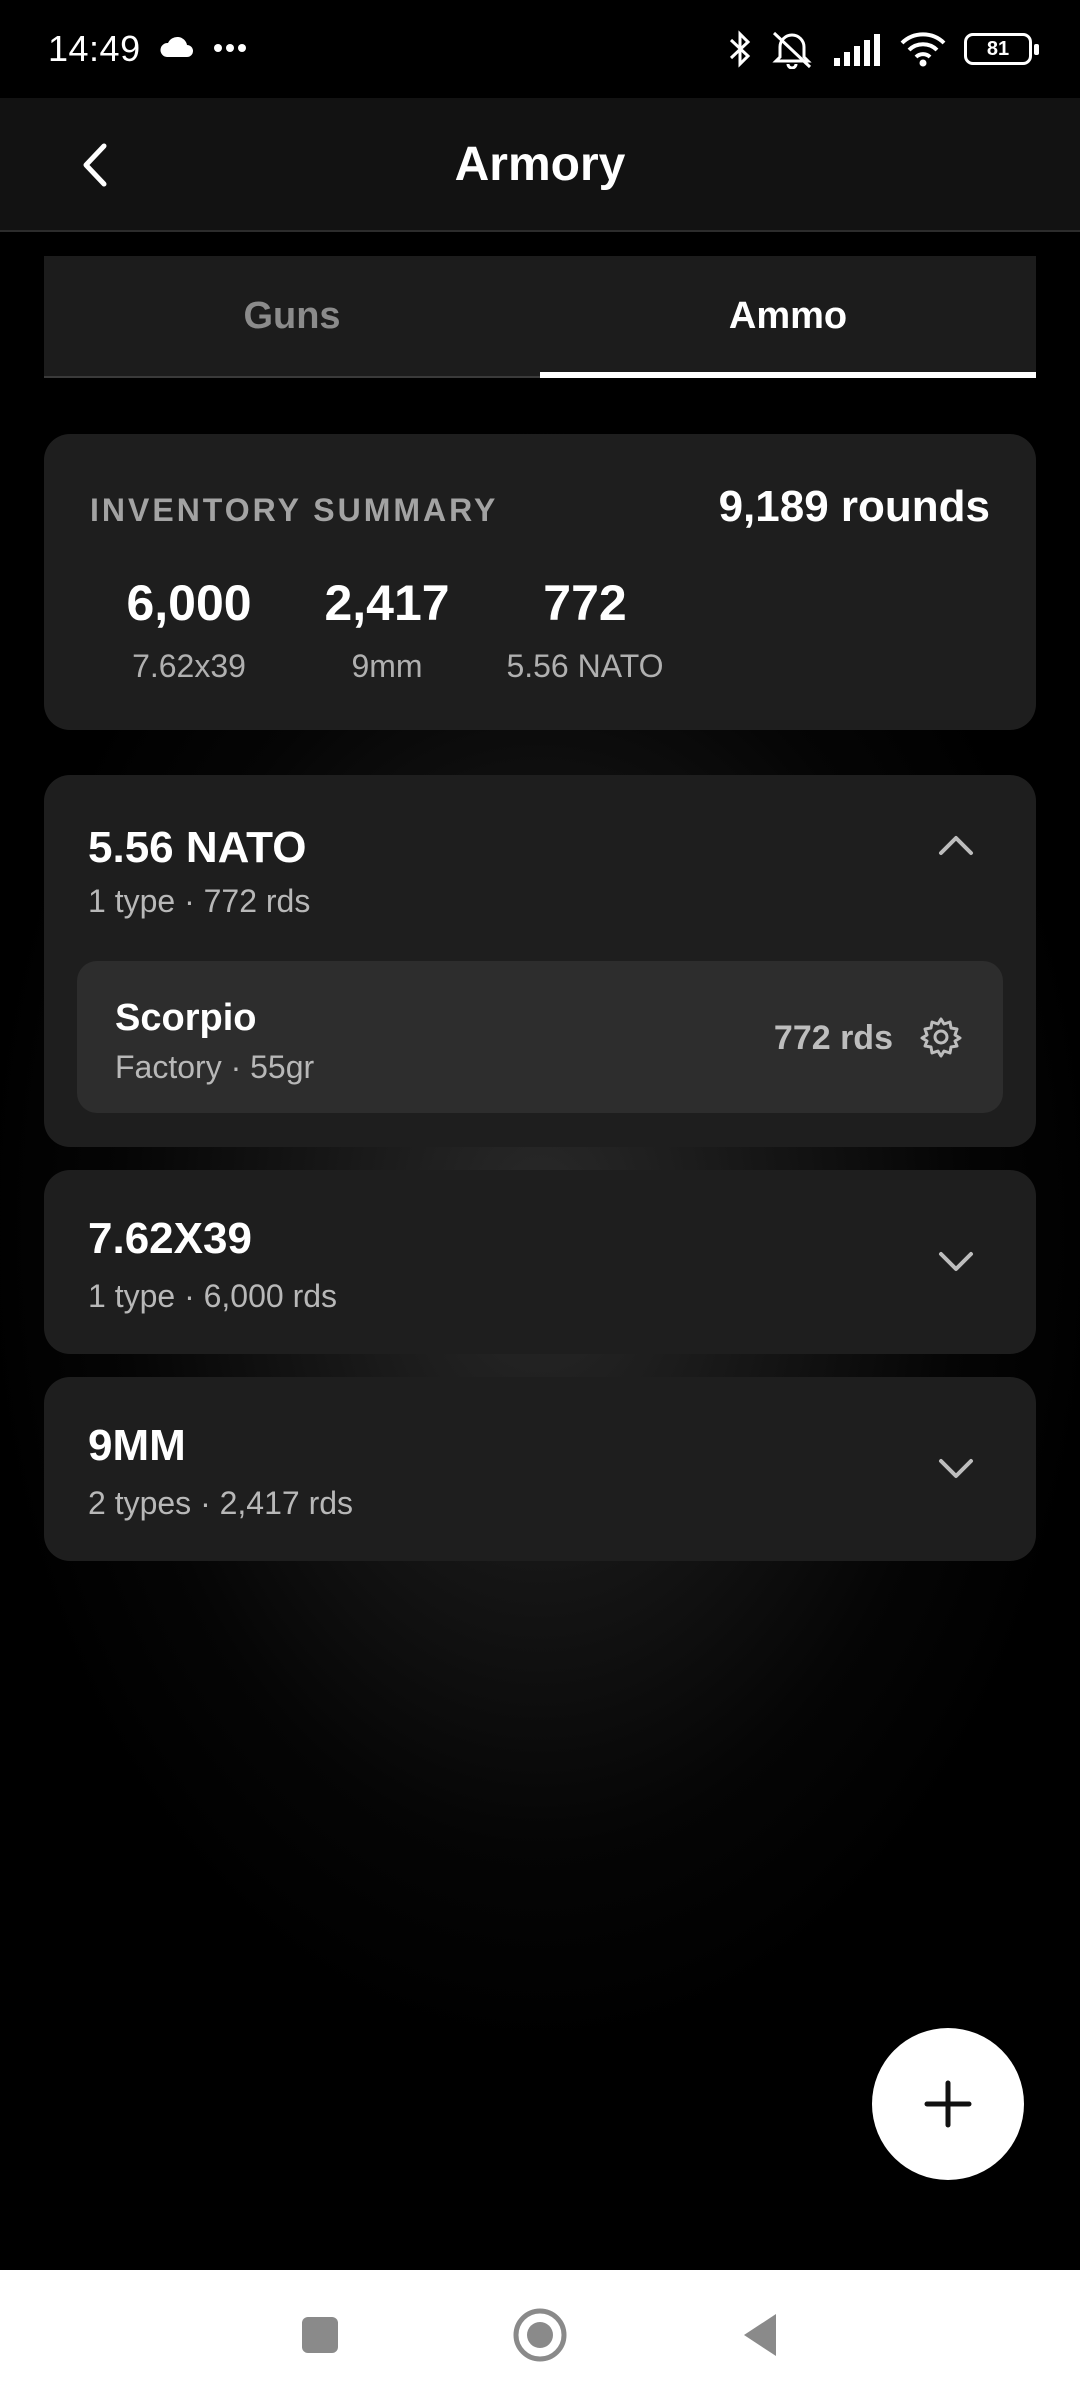 This screenshot has height=2400, width=1080. I want to click on add-ammo-button, so click(948, 2104).